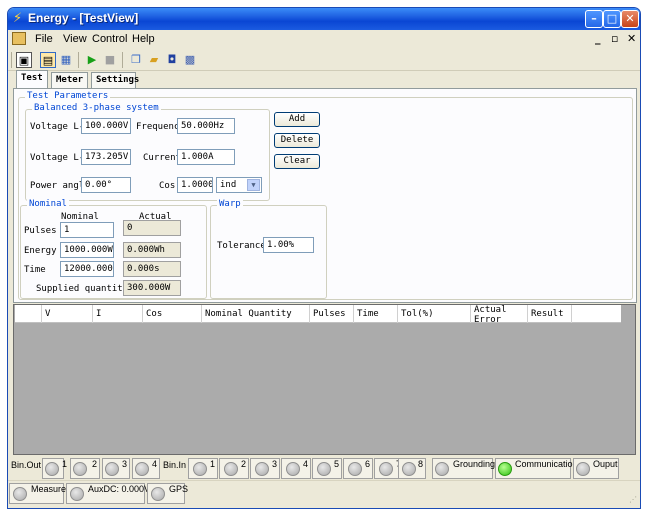 This screenshot has height=515, width=650. Describe the element at coordinates (355, 469) in the screenshot. I see `bin-in-6-led-icon` at that location.